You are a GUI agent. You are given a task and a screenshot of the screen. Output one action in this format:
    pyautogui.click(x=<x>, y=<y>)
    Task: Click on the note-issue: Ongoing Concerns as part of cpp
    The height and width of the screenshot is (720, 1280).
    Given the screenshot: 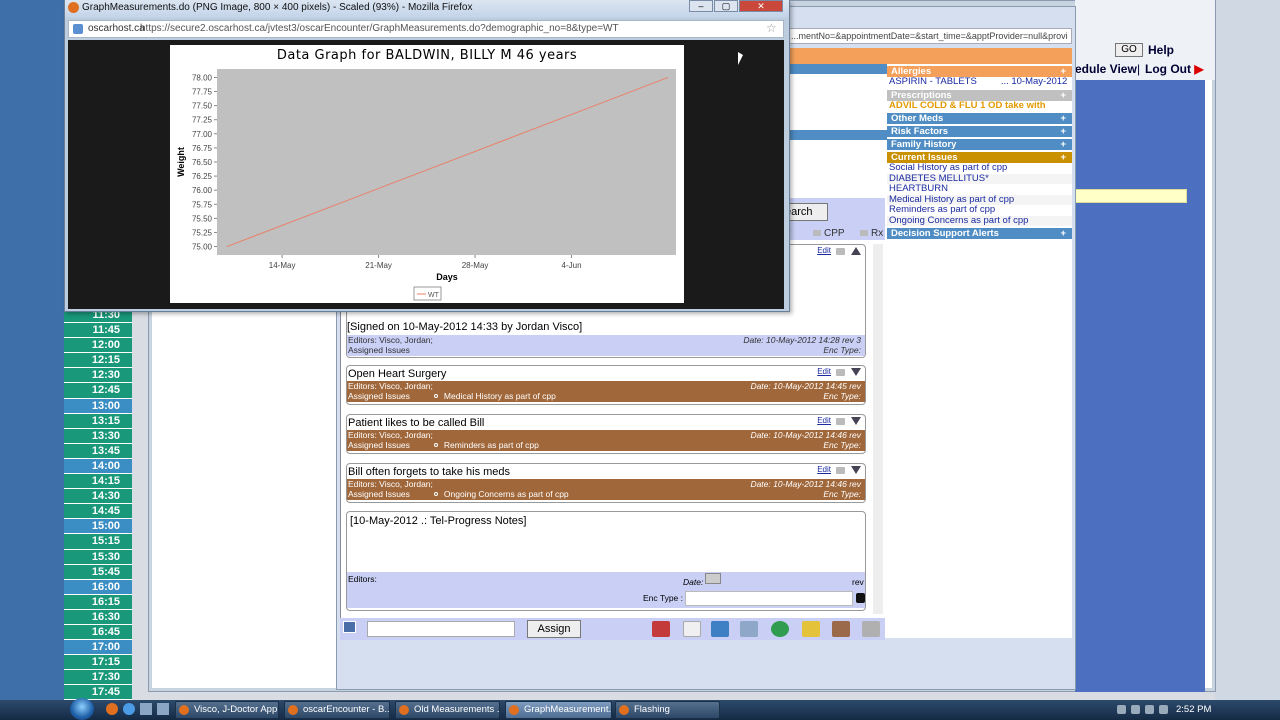 What is the action you would take?
    pyautogui.click(x=506, y=494)
    